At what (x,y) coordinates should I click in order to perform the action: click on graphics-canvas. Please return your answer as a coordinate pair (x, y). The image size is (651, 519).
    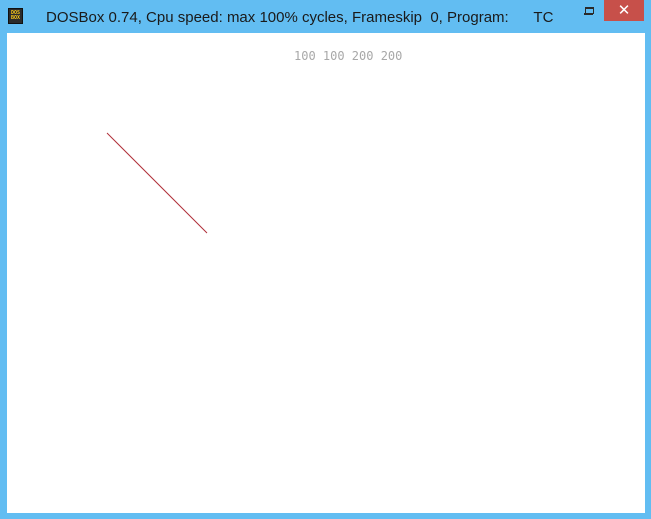
    Looking at the image, I should click on (157, 183).